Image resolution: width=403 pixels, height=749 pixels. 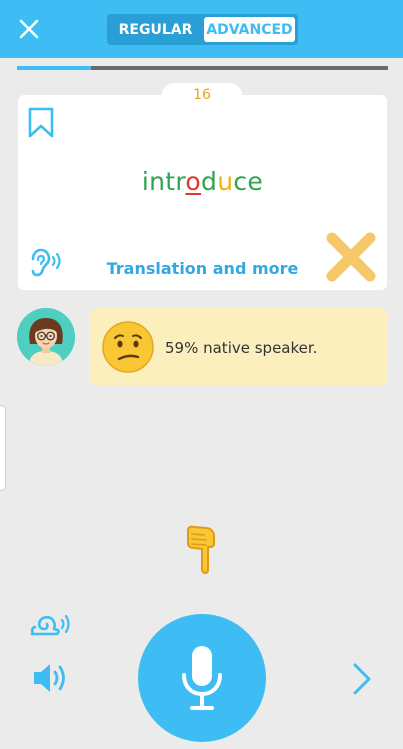 I want to click on word-segment: u, so click(x=225, y=181).